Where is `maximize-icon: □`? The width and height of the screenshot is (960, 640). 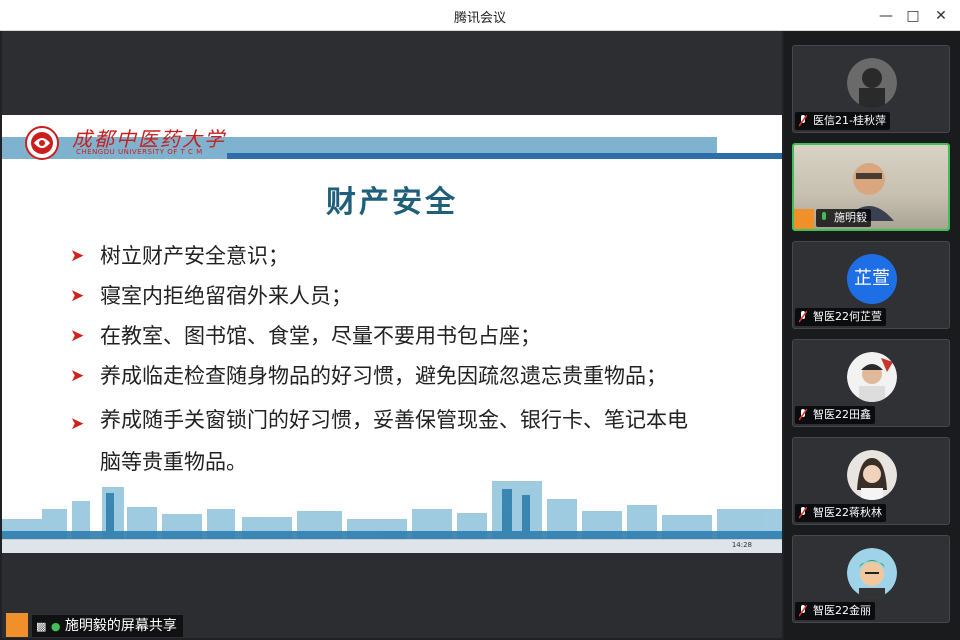 maximize-icon: □ is located at coordinates (913, 16).